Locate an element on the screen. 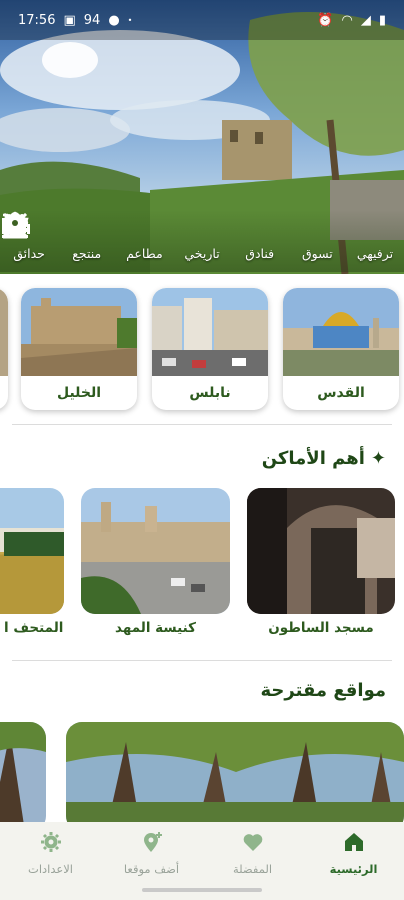 This screenshot has width=404, height=900. category-restaurants: مطاعم is located at coordinates (86, 241).